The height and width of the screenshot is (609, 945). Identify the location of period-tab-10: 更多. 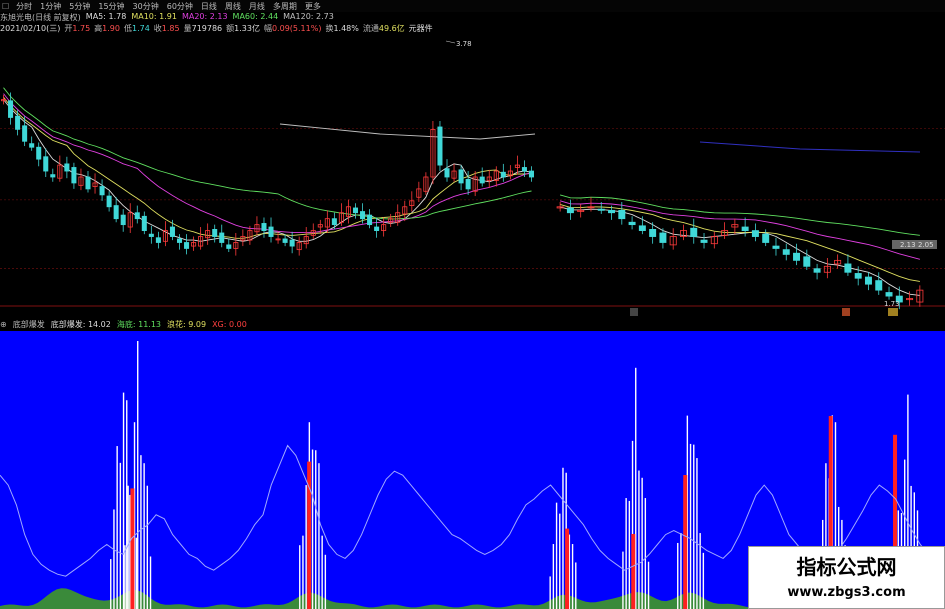
(313, 6).